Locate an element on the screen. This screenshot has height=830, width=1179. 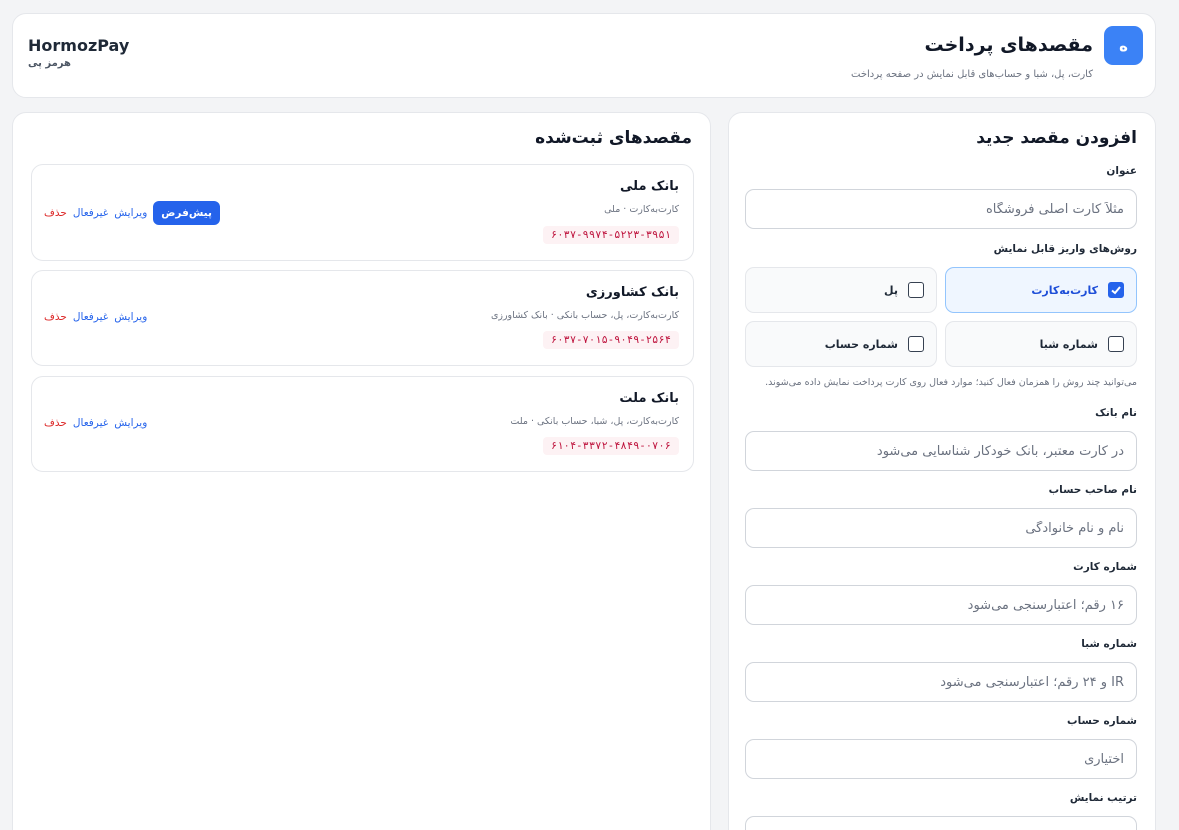
order-label: ترتیب نمایش is located at coordinates (1103, 798).